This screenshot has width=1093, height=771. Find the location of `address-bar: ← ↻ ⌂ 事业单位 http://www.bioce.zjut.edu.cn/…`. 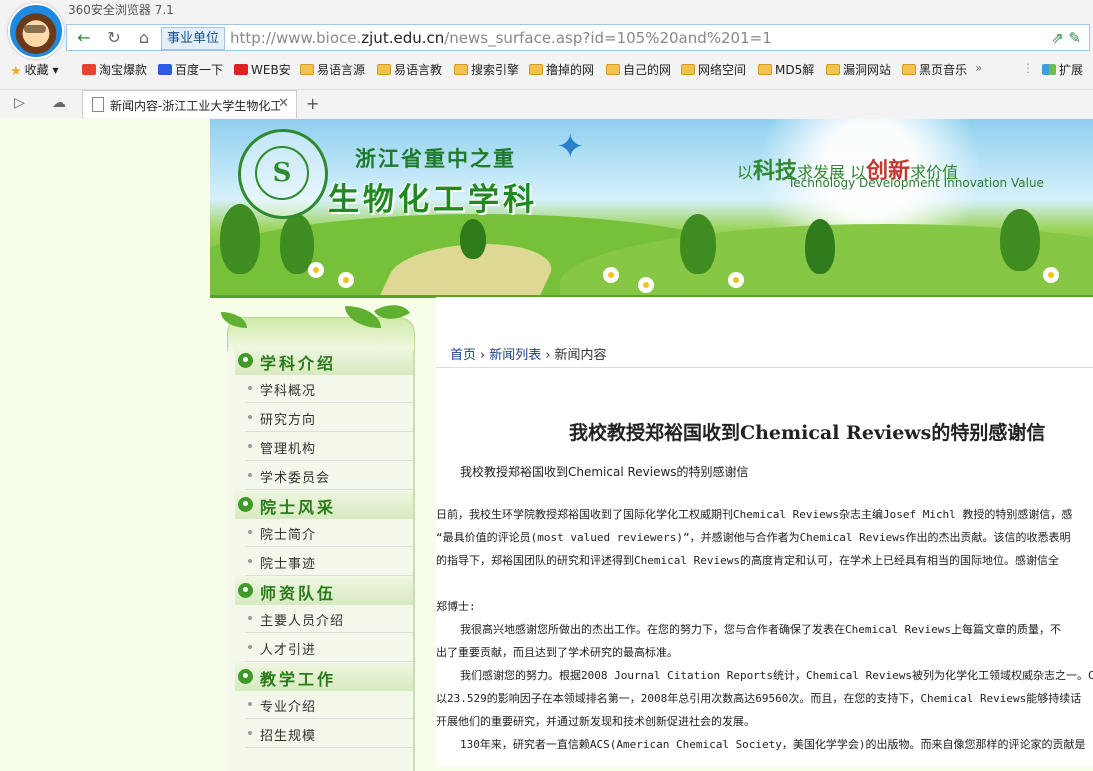

address-bar: ← ↻ ⌂ 事业单位 http://www.bioce.zjut.edu.cn/… is located at coordinates (578, 37).